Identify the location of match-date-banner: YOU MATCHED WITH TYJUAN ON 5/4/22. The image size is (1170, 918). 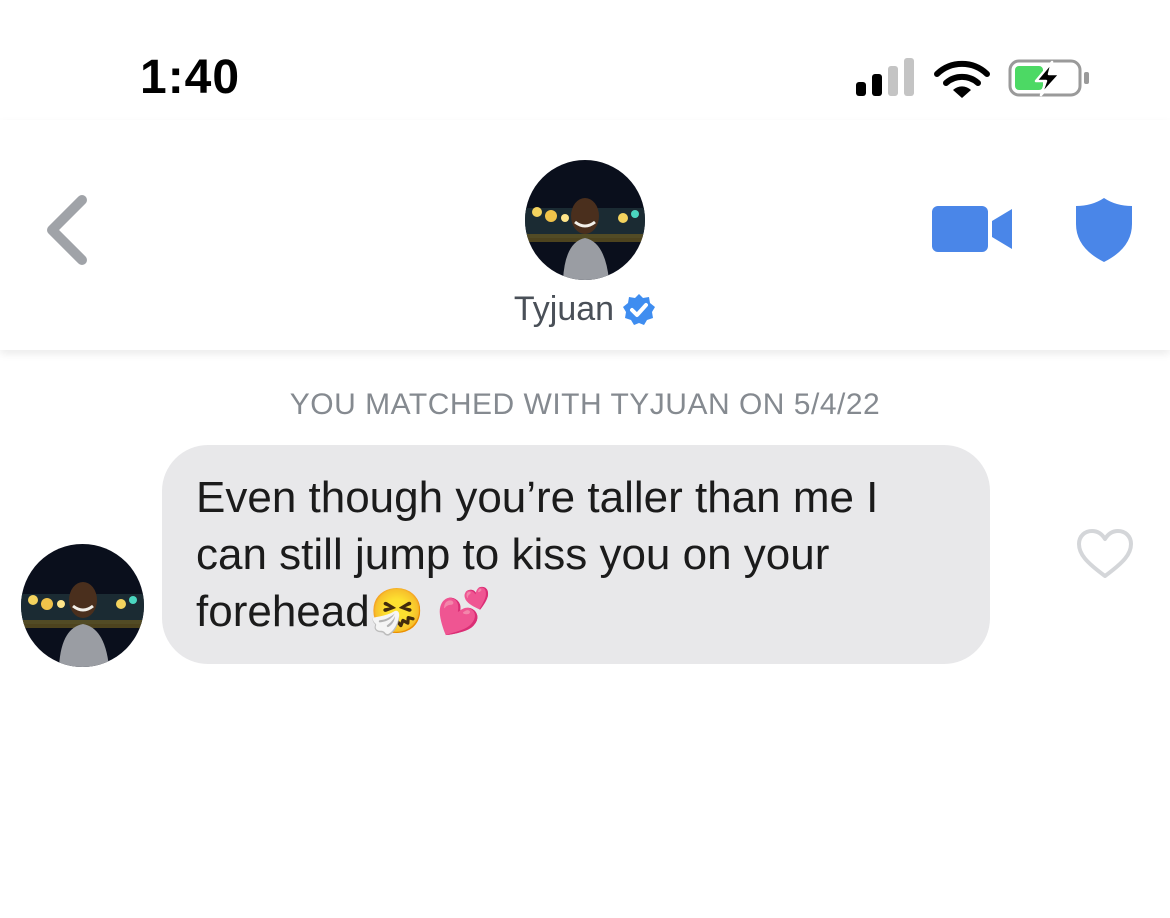
(585, 404).